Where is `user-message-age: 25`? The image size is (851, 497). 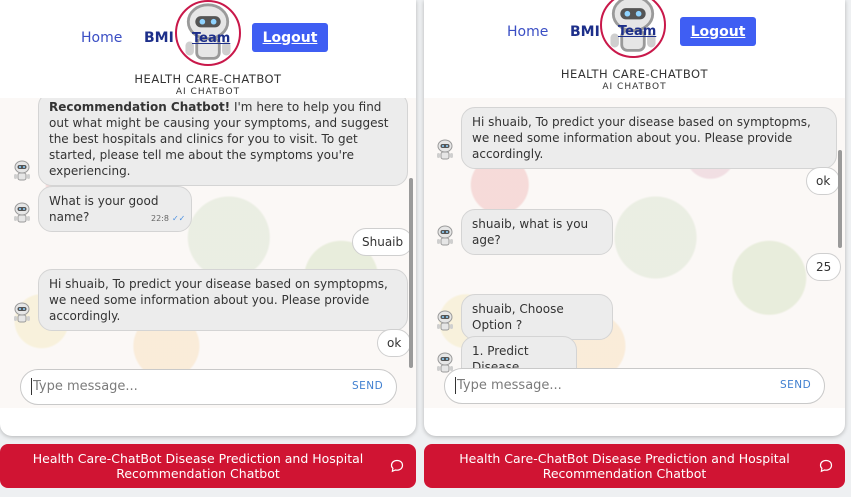 user-message-age: 25 is located at coordinates (824, 267).